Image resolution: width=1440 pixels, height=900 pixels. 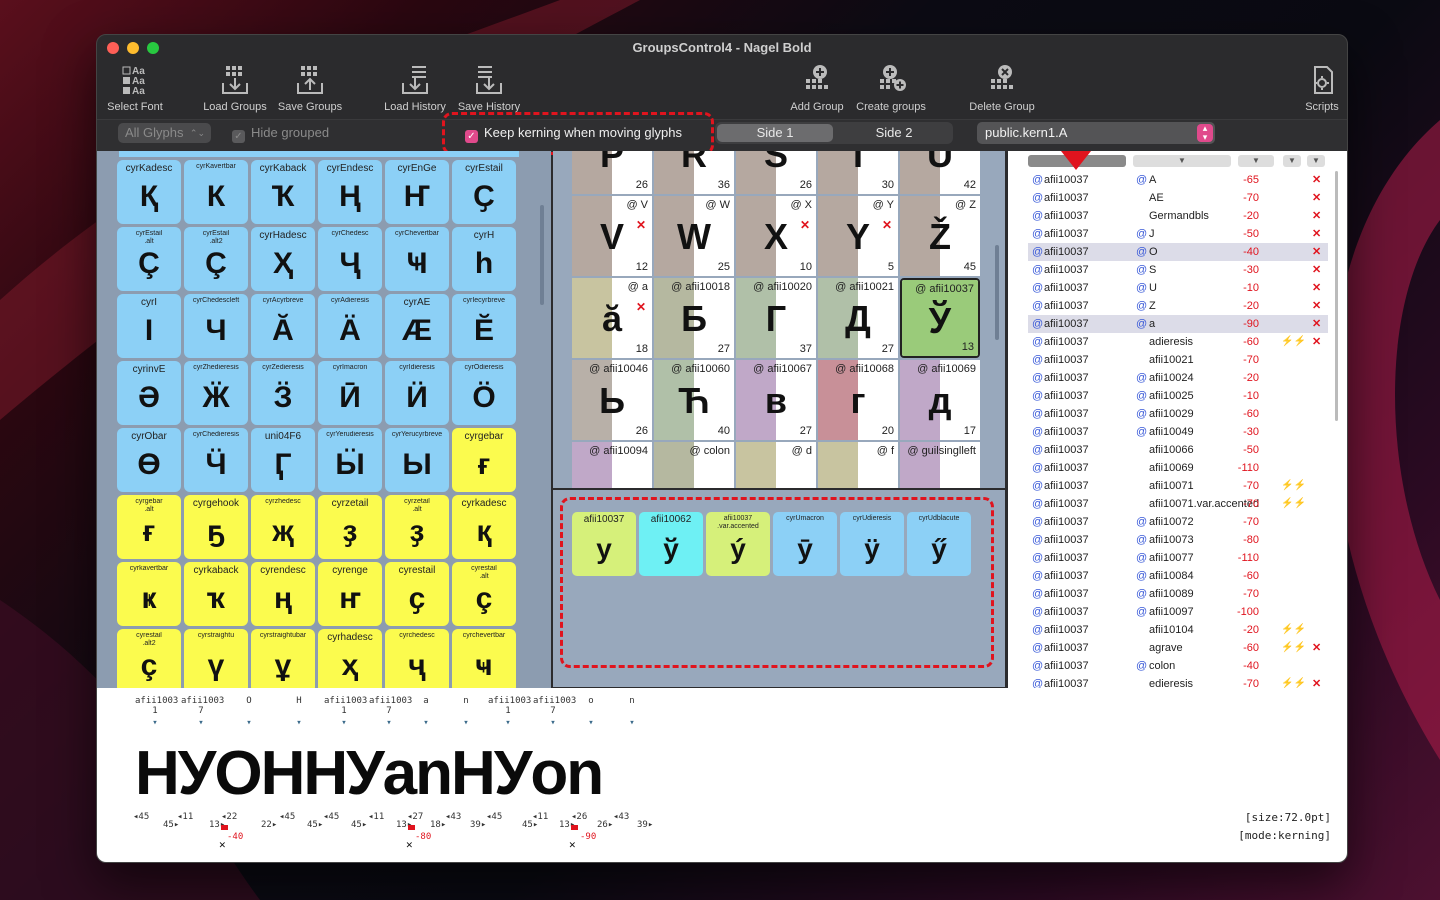 What do you see at coordinates (149, 460) in the screenshot?
I see `glyph-cell: cyrObar Ө` at bounding box center [149, 460].